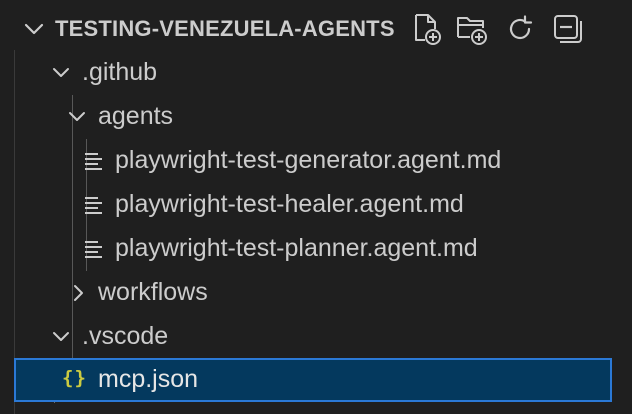 The width and height of the screenshot is (632, 414). Describe the element at coordinates (148, 379) in the screenshot. I see `tree-item-label: mcp.json` at that location.